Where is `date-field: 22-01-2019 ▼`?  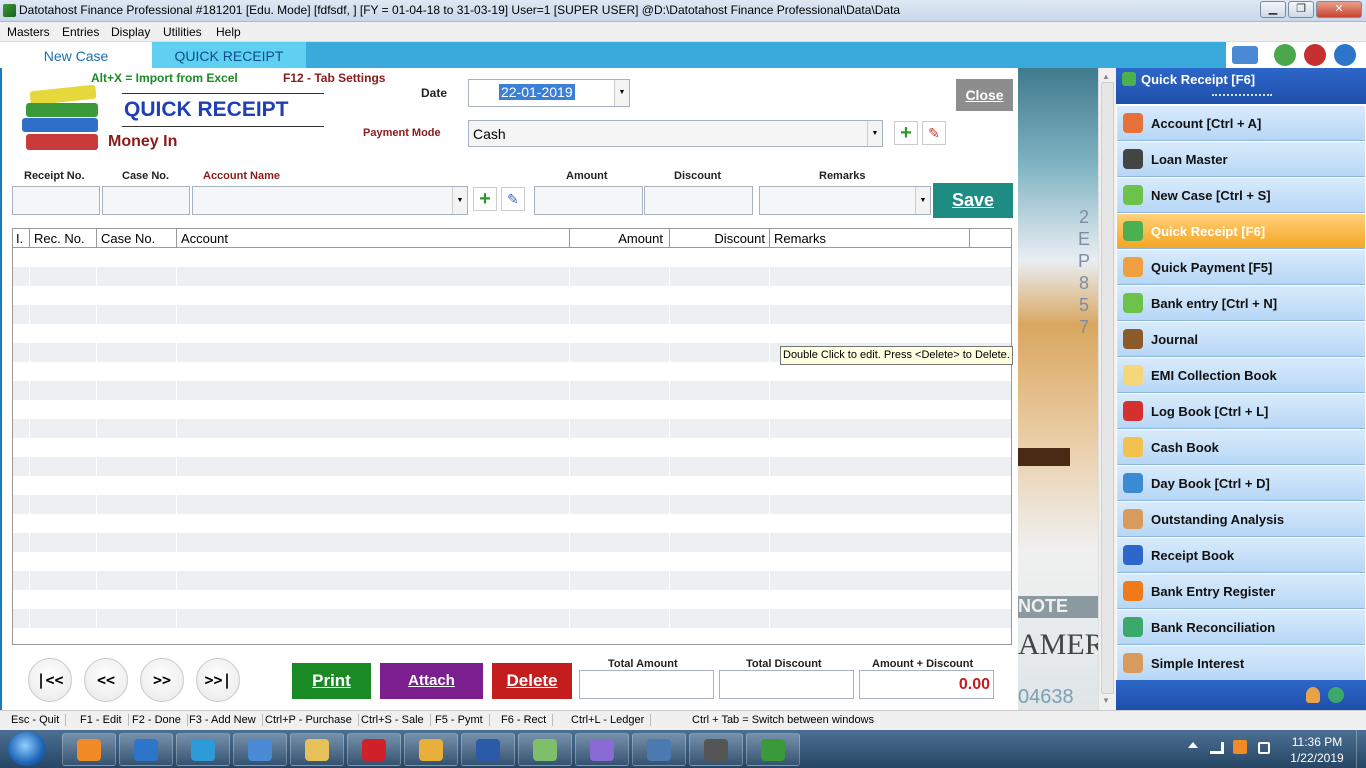
date-field: 22-01-2019 ▼ is located at coordinates (549, 93).